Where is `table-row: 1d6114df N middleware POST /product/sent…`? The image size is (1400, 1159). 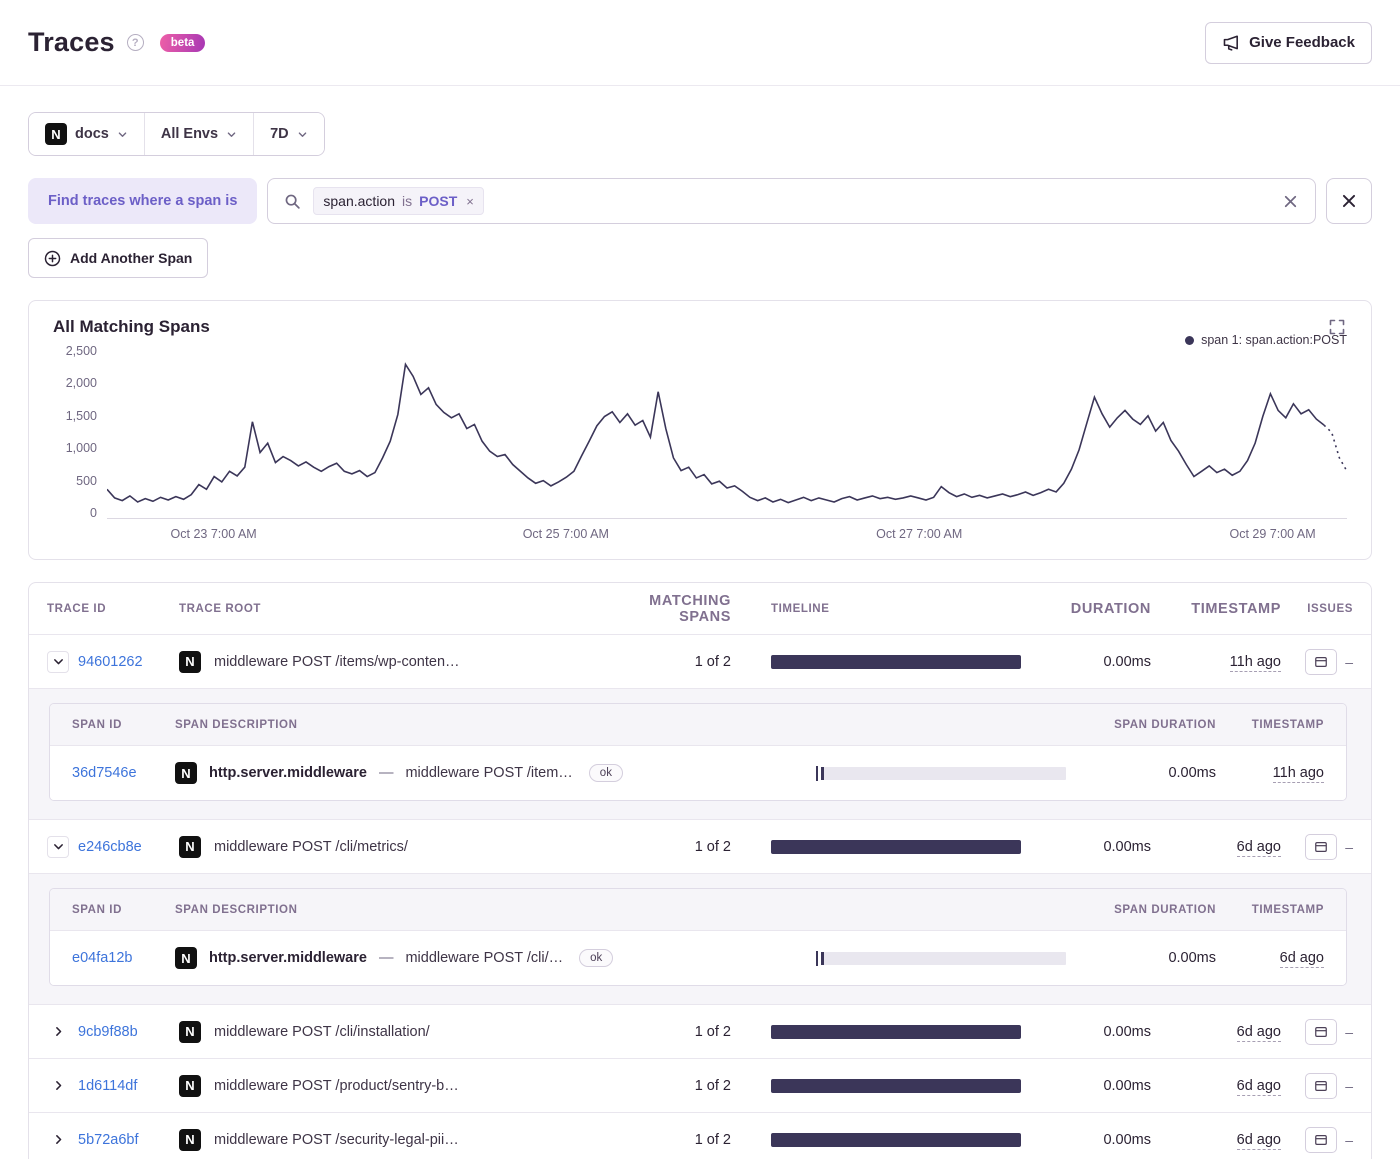
table-row: 1d6114df N middleware POST /product/sent… is located at coordinates (700, 1086).